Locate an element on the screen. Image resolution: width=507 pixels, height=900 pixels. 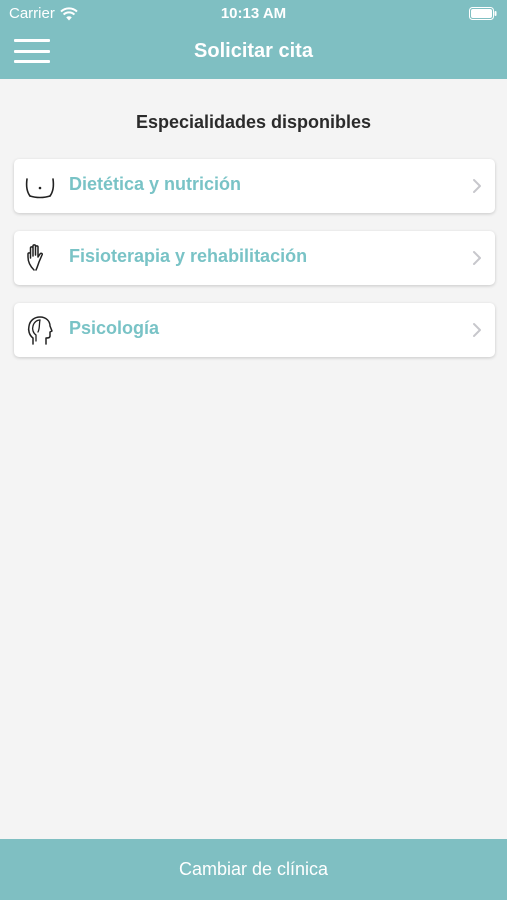
header: Carrier 10:13 AM Solicitar cita is located at coordinates (253, 39).